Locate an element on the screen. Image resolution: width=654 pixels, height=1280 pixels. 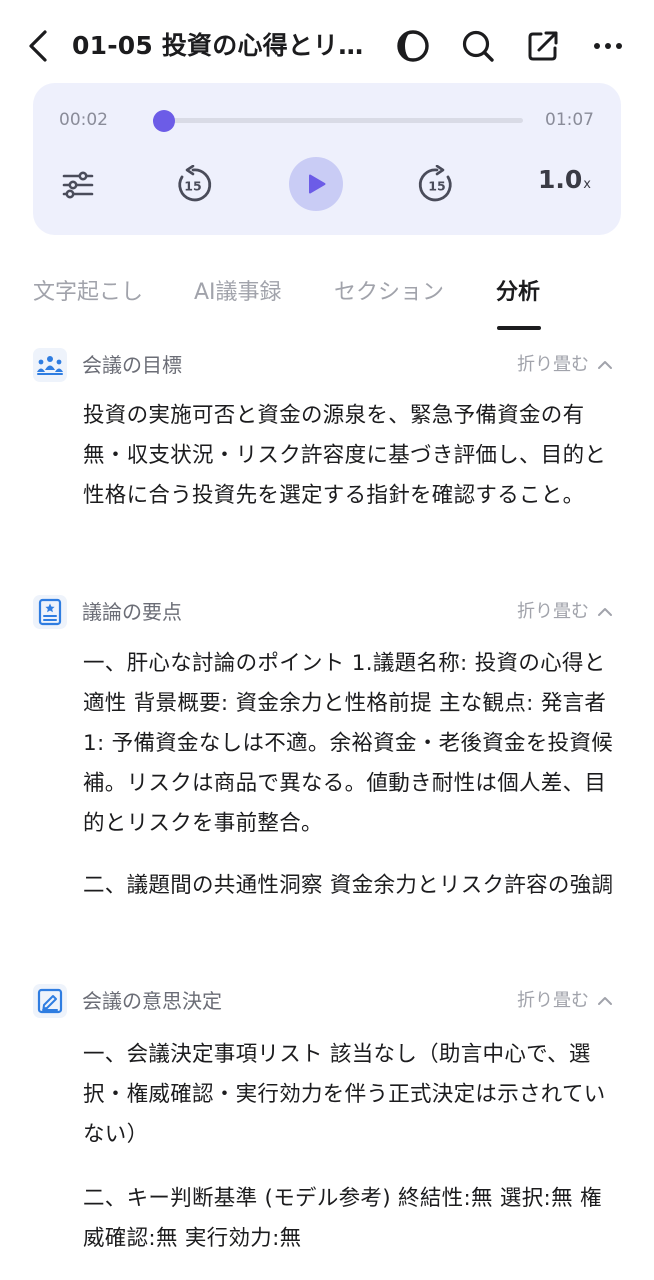
section-header-decision: 会議の意思決定 折り畳む is located at coordinates (327, 1001).